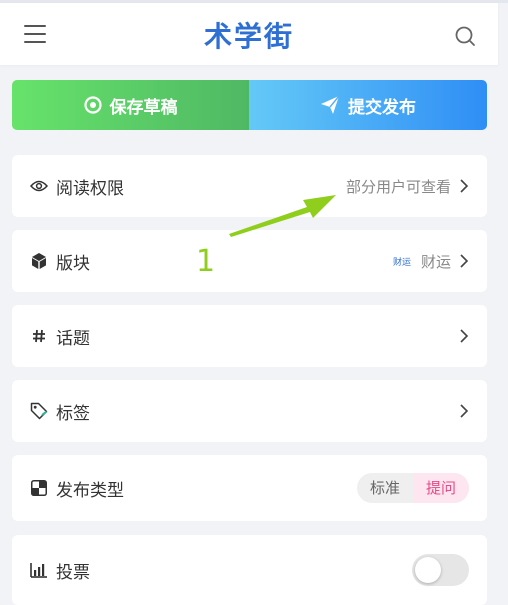 The image size is (508, 605). Describe the element at coordinates (440, 488) in the screenshot. I see `publish-type-question-option: 提问` at that location.